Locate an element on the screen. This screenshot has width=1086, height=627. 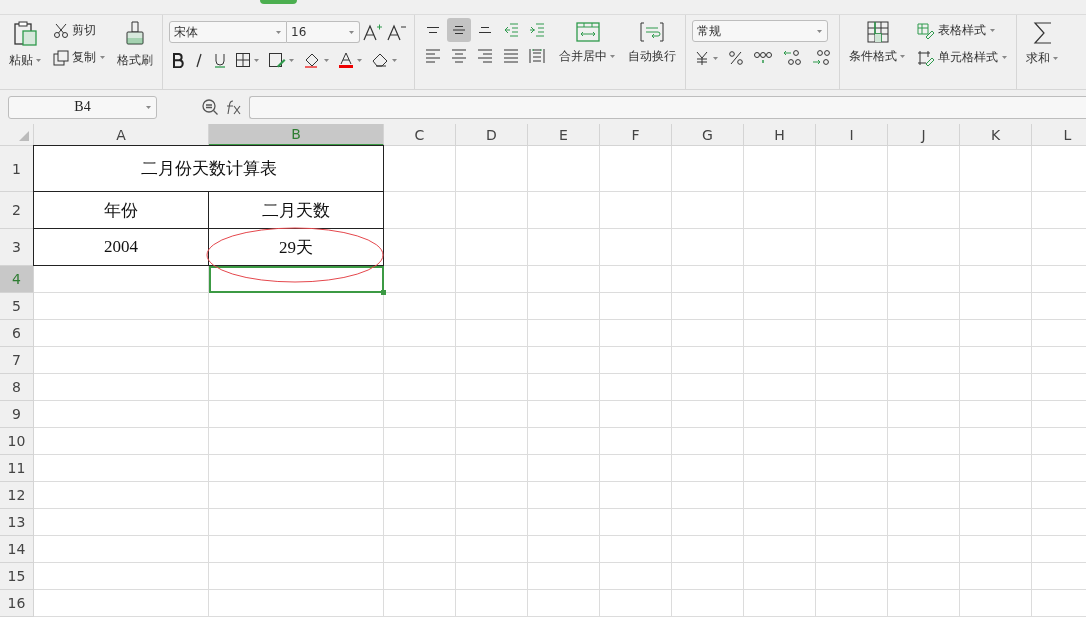
conditional-format-button: 条件格式 is located at coordinates (877, 42).